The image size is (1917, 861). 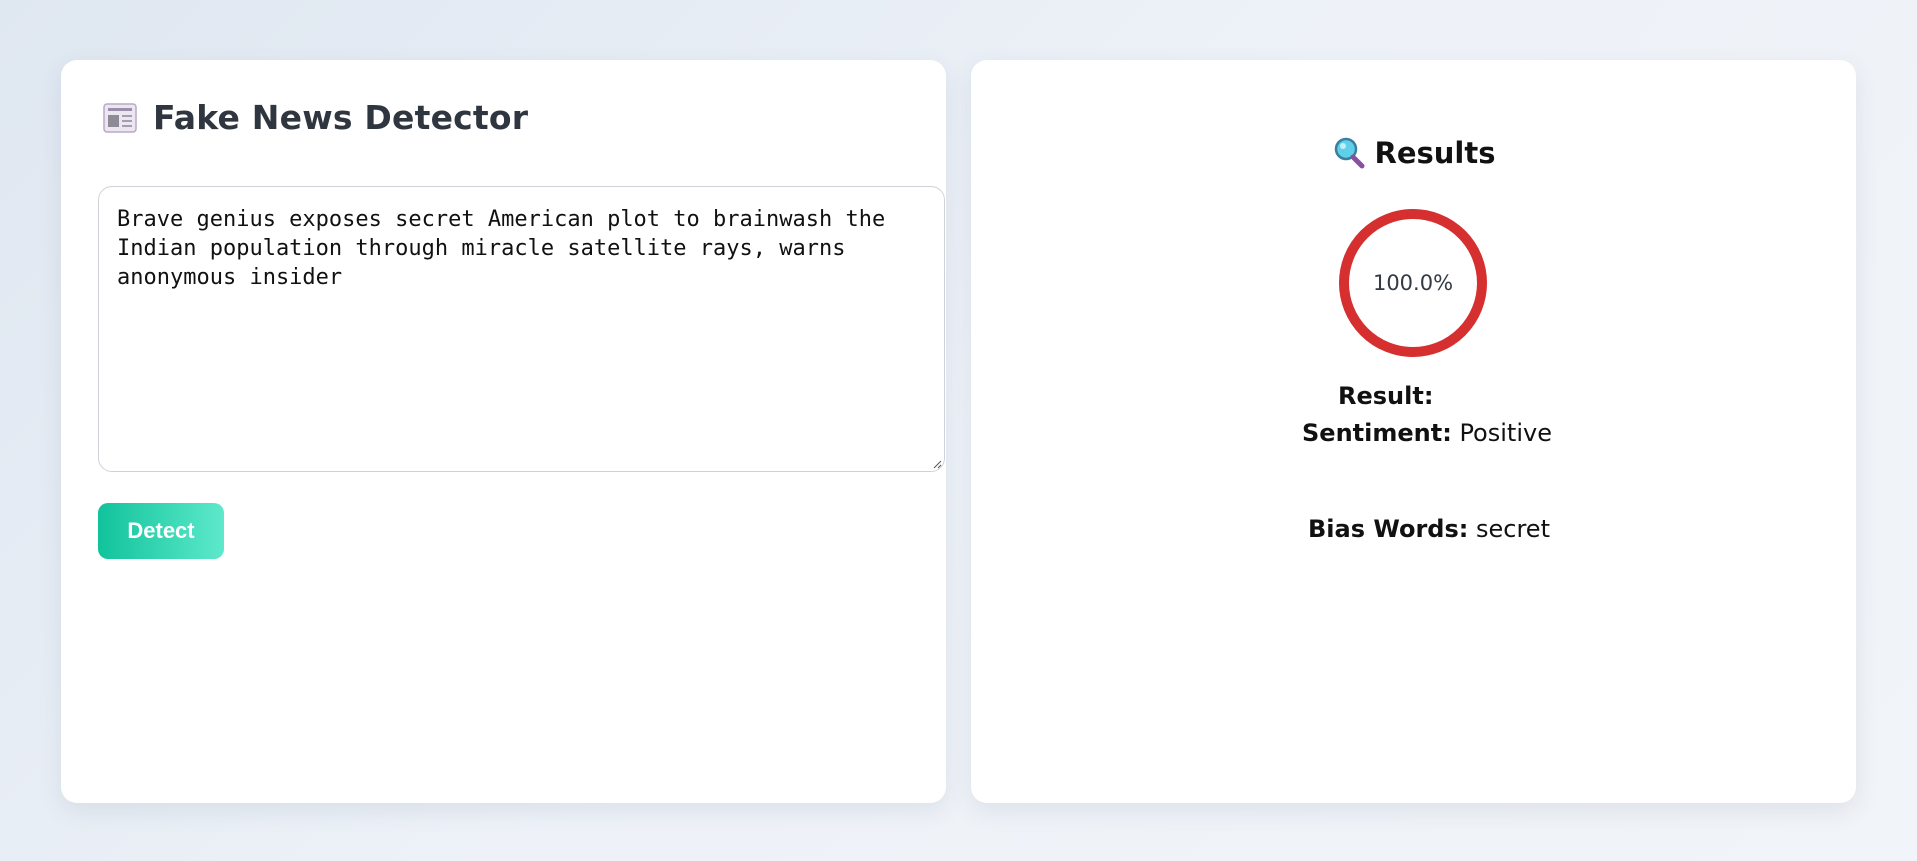 I want to click on sentiment-label: Sentiment:, so click(x=1377, y=433).